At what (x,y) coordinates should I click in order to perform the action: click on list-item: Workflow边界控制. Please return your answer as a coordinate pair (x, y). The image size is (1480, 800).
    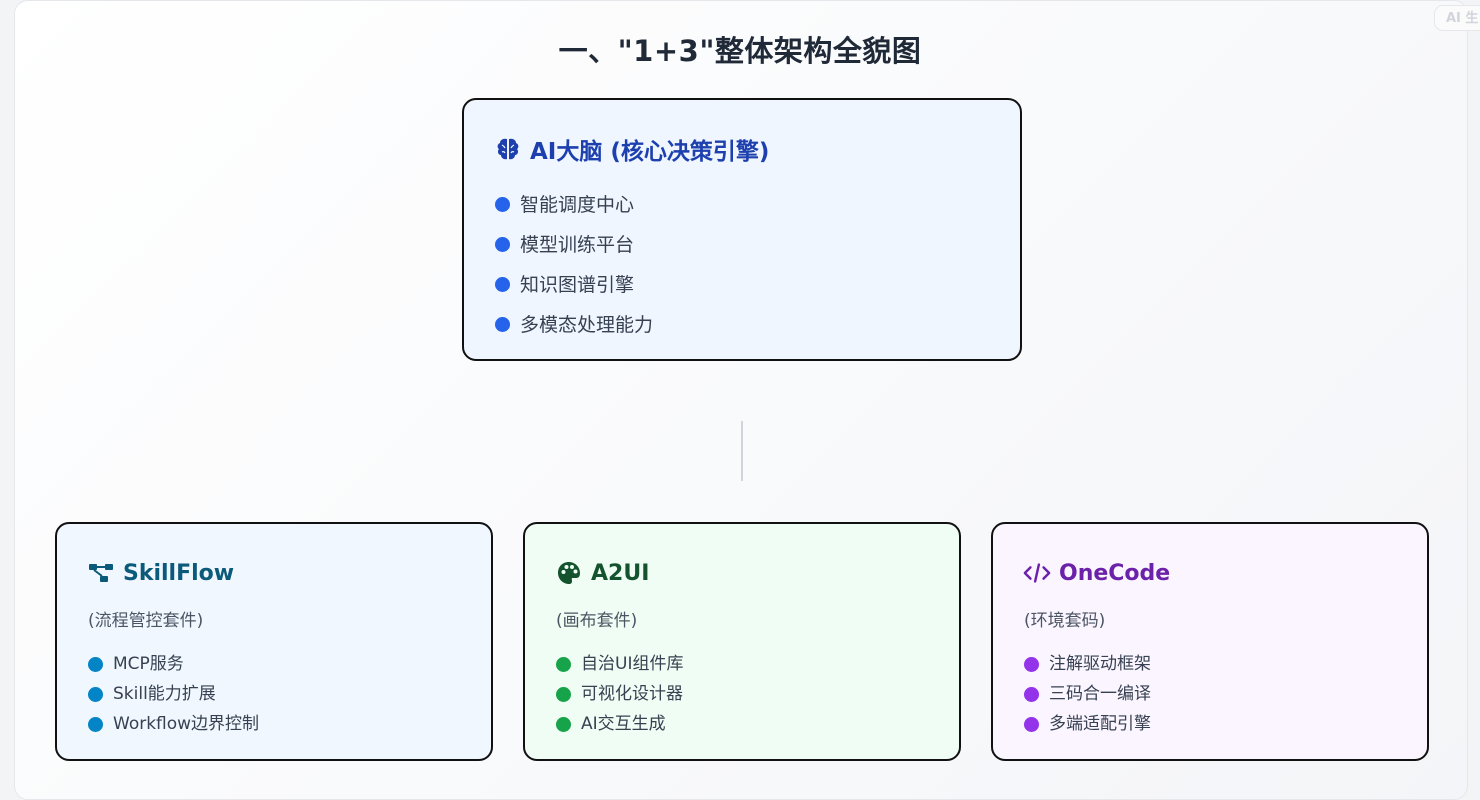
    Looking at the image, I should click on (173, 721).